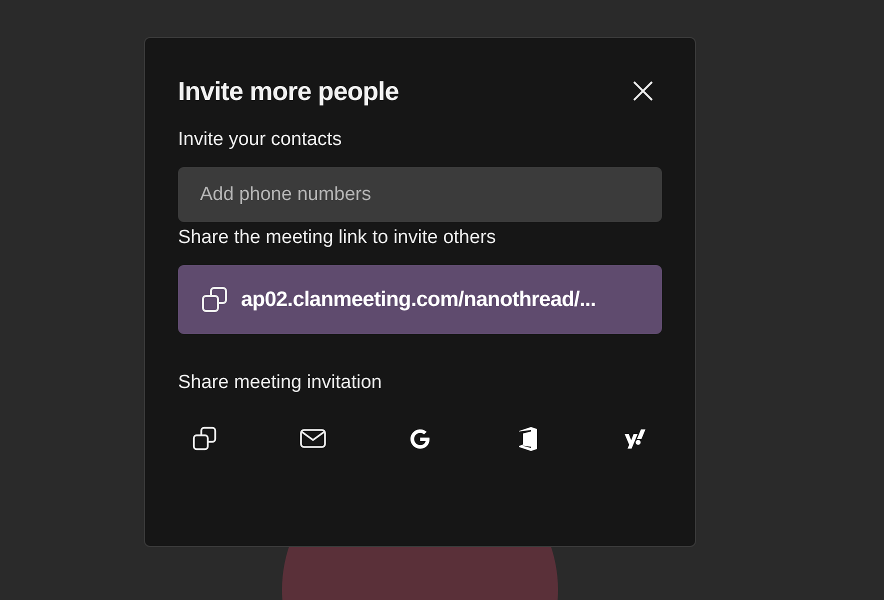 The height and width of the screenshot is (600, 884). What do you see at coordinates (260, 140) in the screenshot?
I see `contacts-label: Invite your contacts` at bounding box center [260, 140].